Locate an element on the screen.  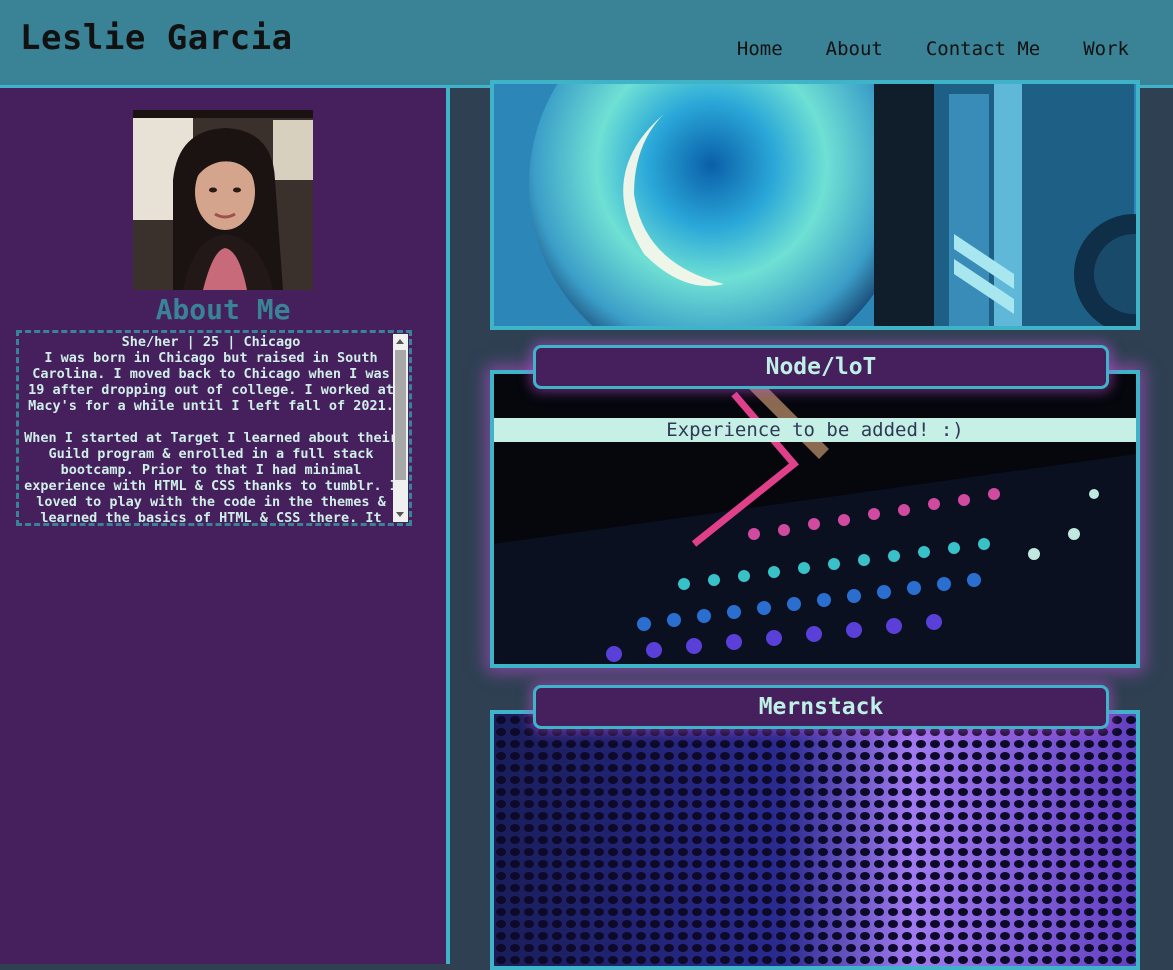
nav-link-home: Home is located at coordinates (760, 49).